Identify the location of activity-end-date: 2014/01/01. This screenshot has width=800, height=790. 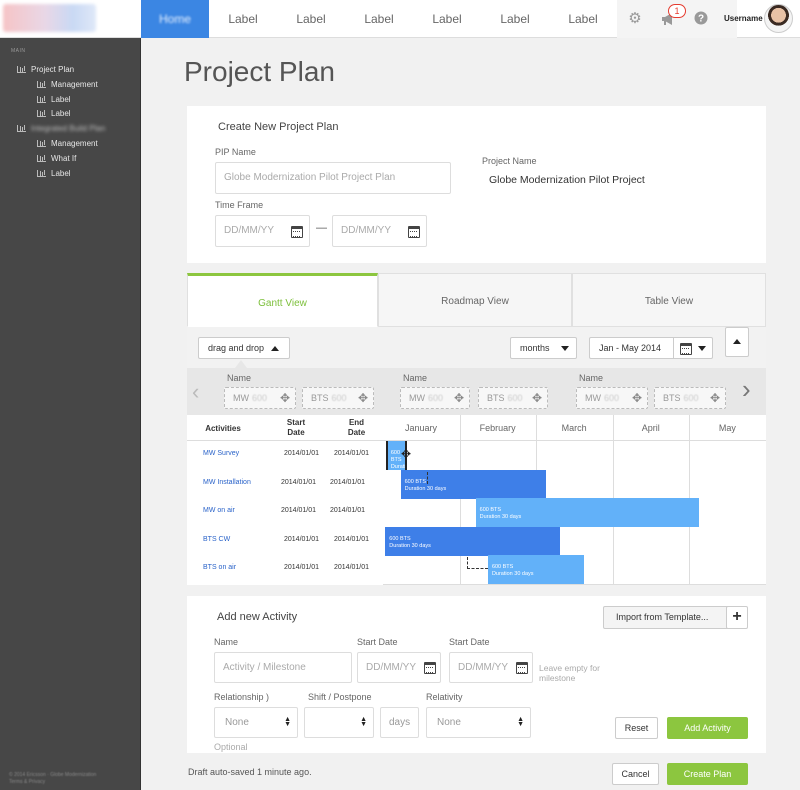
(348, 482).